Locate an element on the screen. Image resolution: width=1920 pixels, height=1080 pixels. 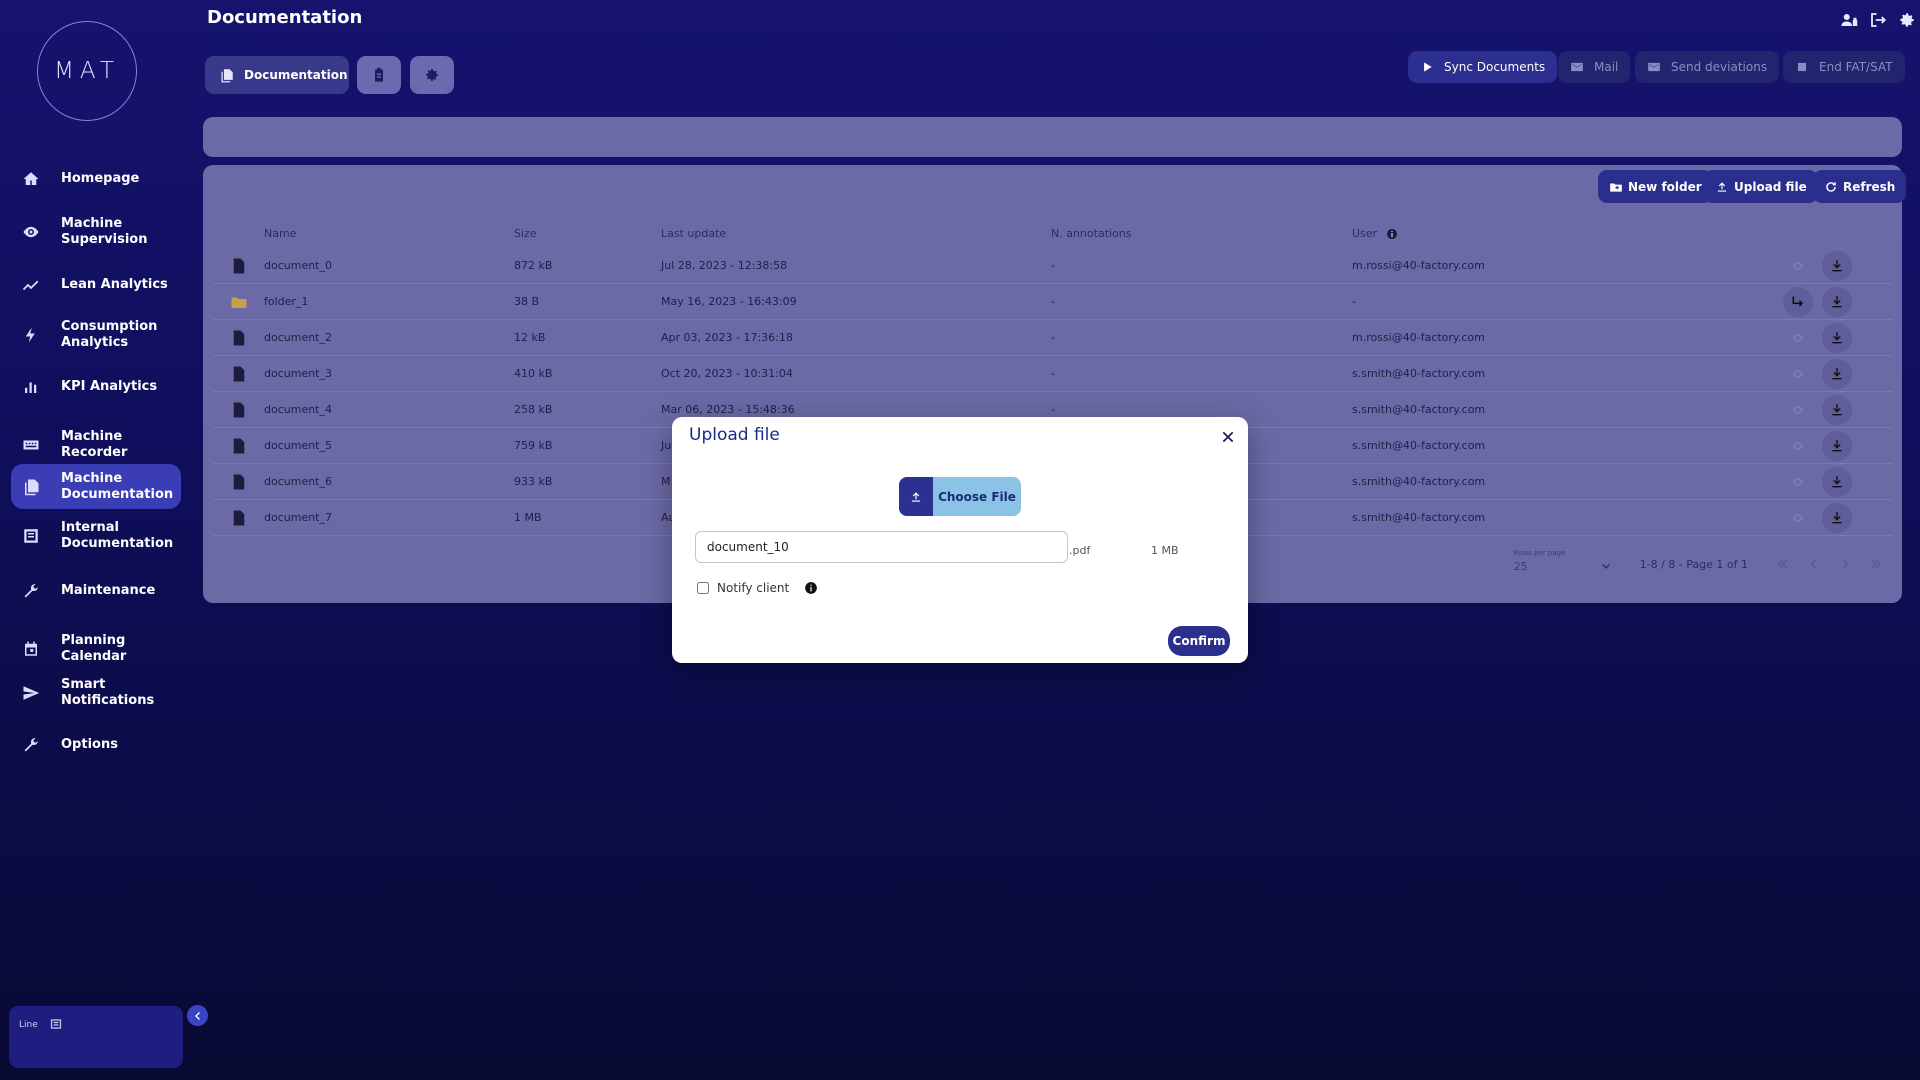
sidebar-item-machine-supervision: Machine Supervision is located at coordinates (96, 232).